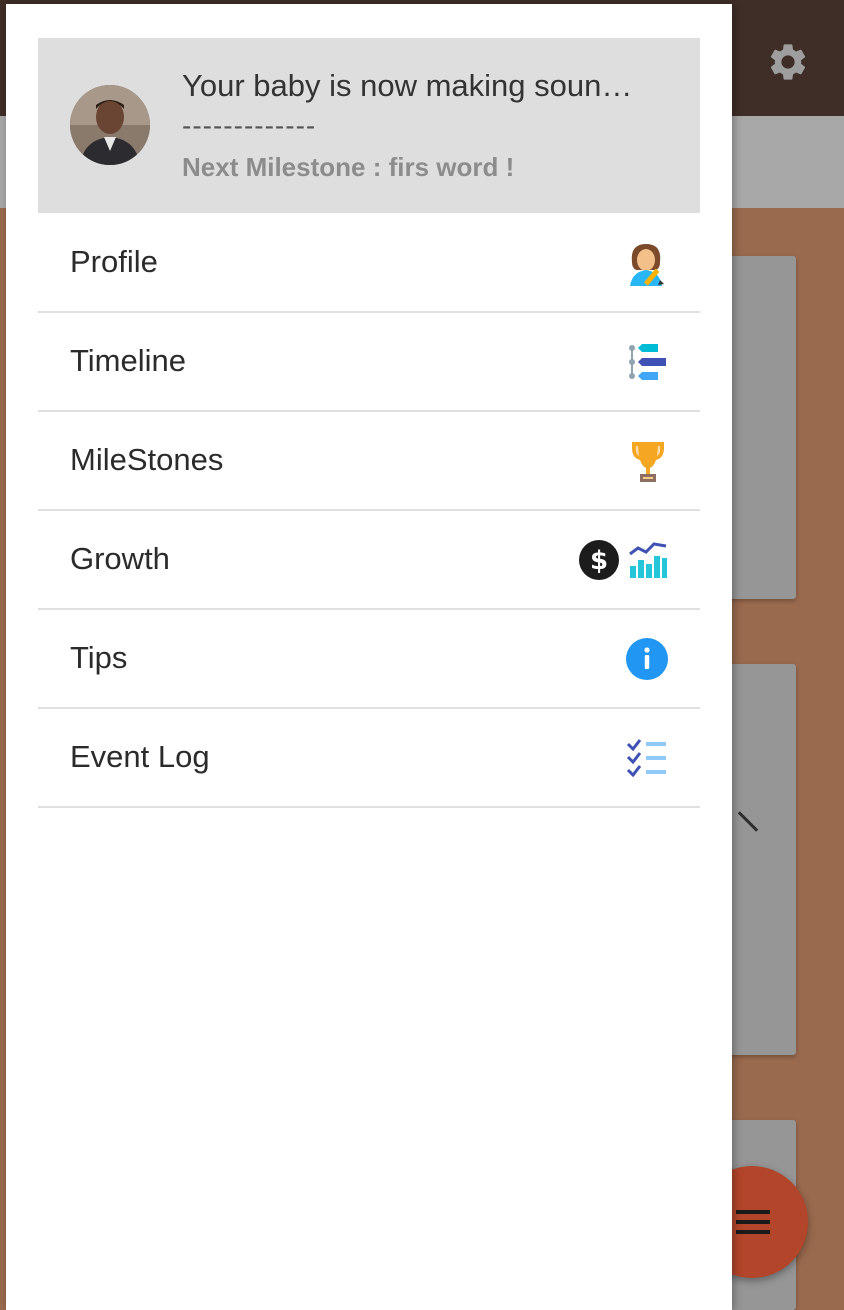 This screenshot has width=844, height=1310. I want to click on menu-item-label: Event Log, so click(140, 756).